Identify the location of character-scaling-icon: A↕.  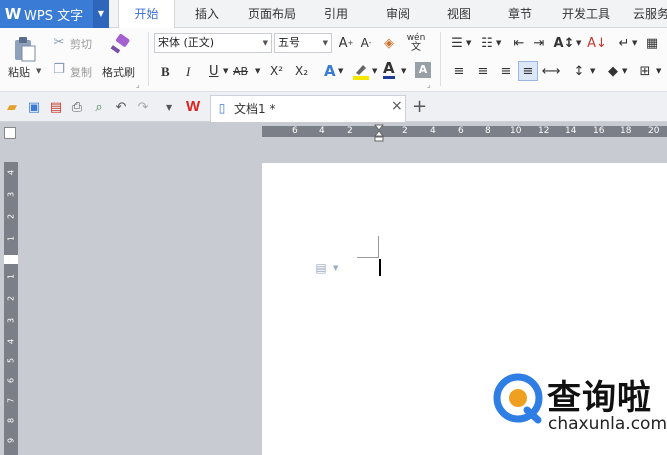
(564, 43).